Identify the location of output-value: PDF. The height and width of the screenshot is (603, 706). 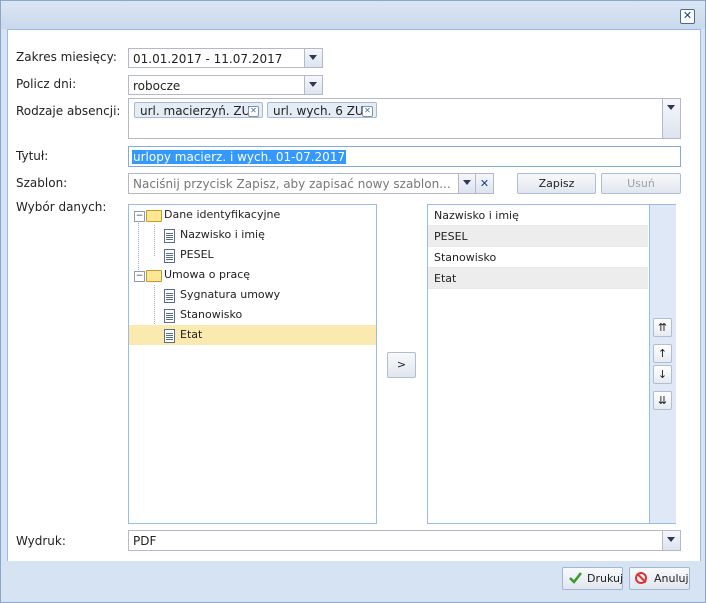
(145, 541).